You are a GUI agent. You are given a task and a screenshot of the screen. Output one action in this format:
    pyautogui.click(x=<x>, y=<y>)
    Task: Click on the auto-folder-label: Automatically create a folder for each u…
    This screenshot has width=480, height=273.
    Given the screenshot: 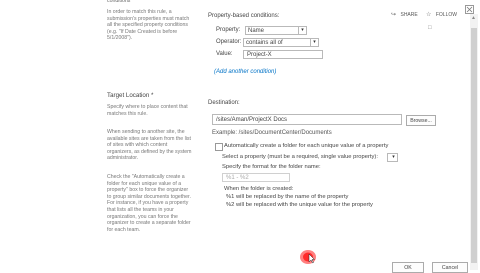 What is the action you would take?
    pyautogui.click(x=306, y=146)
    